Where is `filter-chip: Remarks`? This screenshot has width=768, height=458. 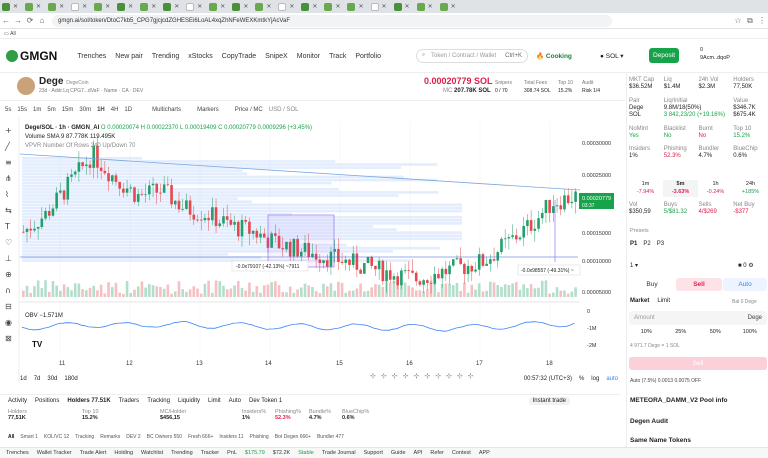
filter-chip: Remarks is located at coordinates (110, 437).